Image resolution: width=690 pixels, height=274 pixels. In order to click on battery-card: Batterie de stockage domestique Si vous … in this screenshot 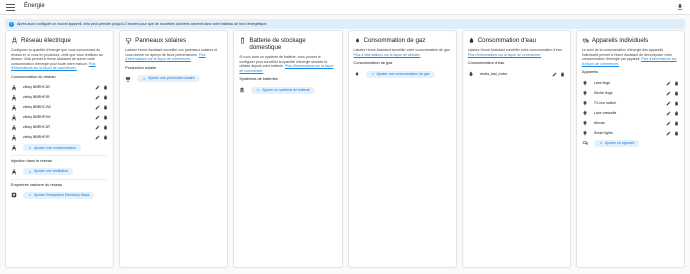, I will do `click(288, 149)`.